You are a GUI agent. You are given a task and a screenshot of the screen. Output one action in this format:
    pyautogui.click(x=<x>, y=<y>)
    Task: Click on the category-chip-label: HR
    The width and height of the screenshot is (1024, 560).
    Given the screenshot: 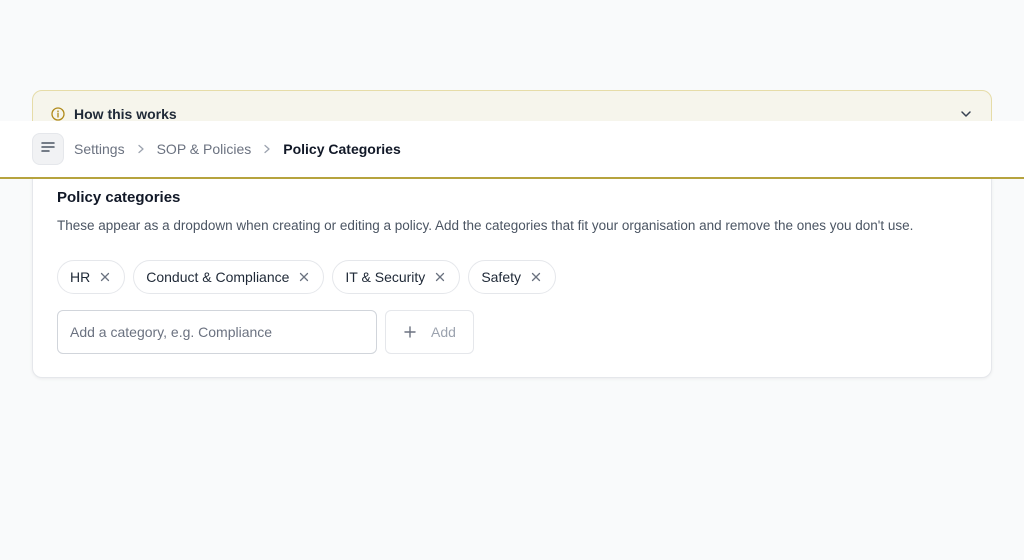 What is the action you would take?
    pyautogui.click(x=80, y=277)
    